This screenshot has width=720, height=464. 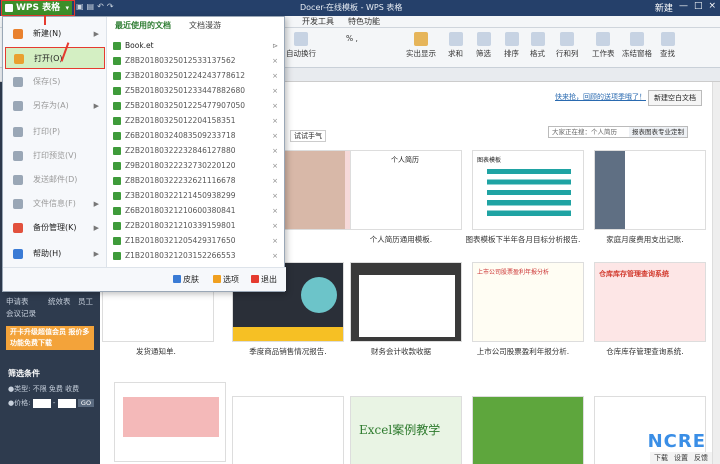 What do you see at coordinates (308, 136) in the screenshot?
I see `try-luck-tab: 试试手气` at bounding box center [308, 136].